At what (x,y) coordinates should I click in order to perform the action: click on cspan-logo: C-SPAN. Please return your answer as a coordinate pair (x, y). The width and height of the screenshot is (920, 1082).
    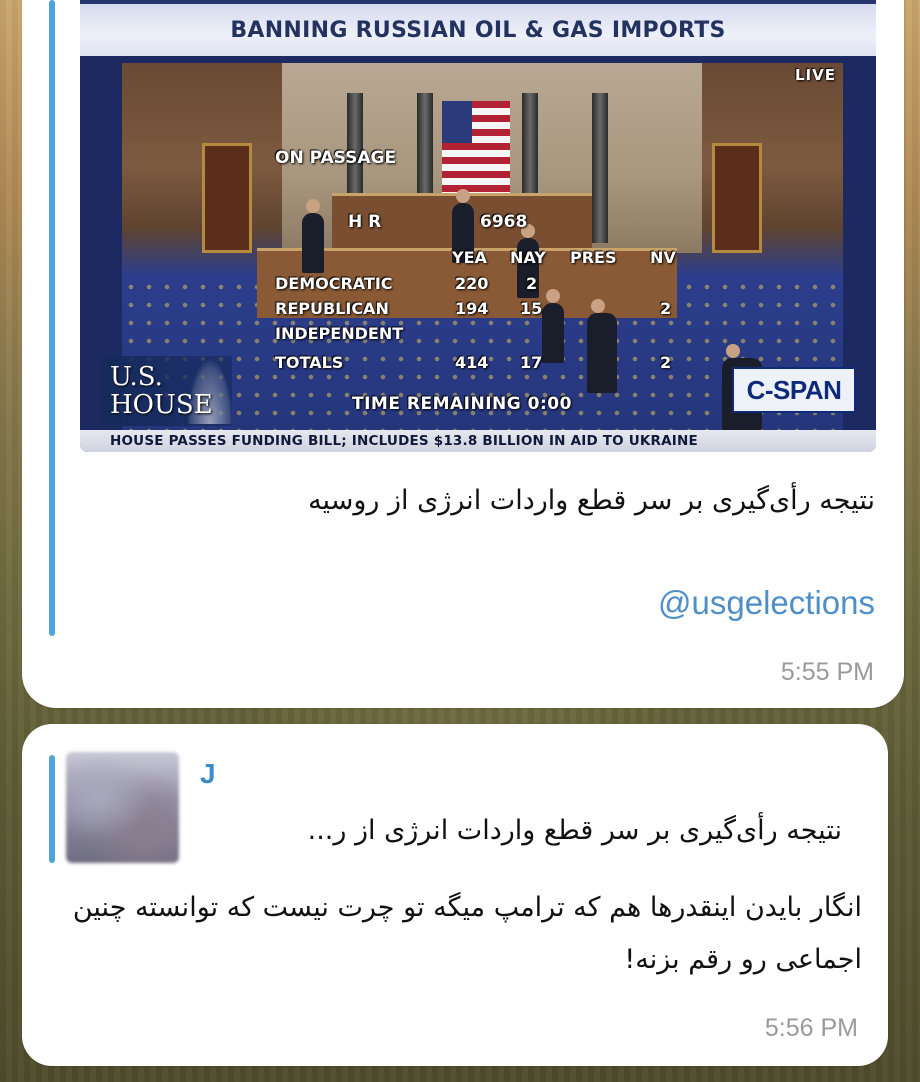
    Looking at the image, I should click on (794, 390).